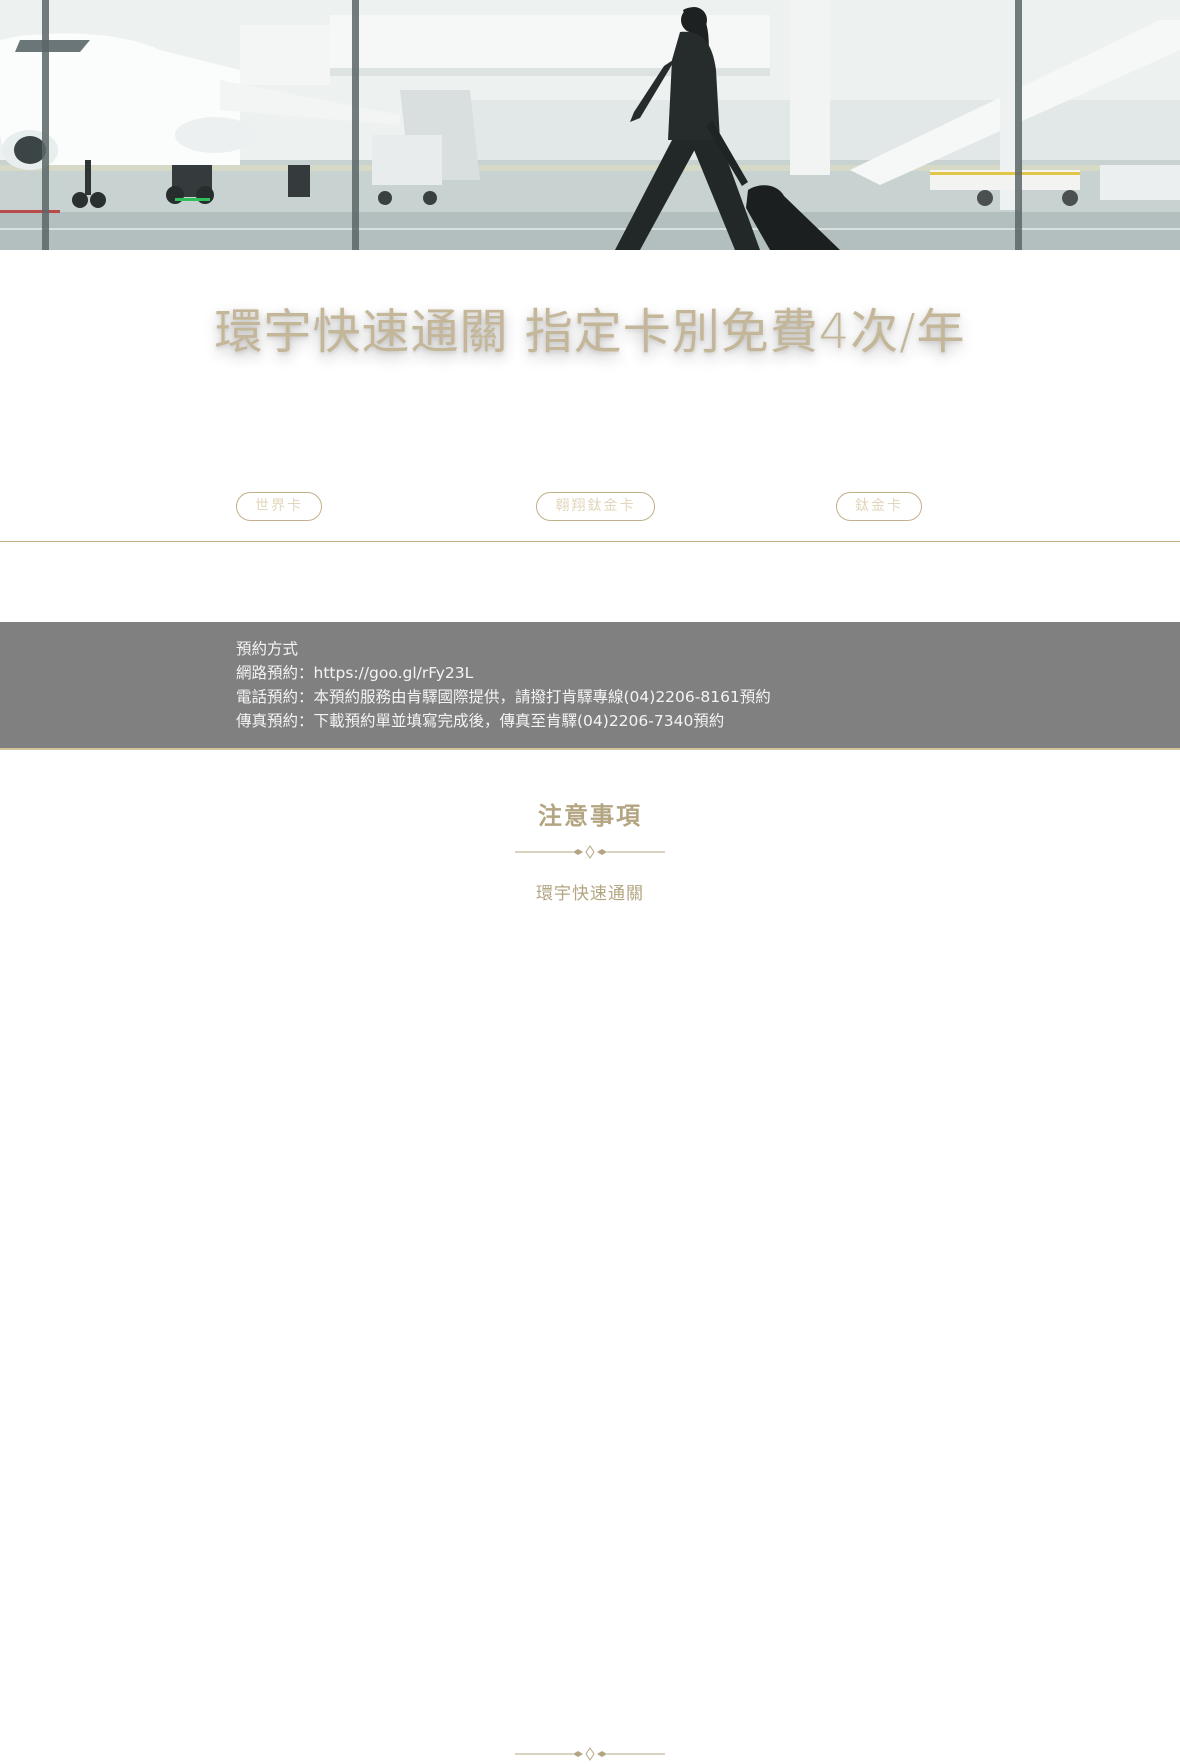  What do you see at coordinates (879, 506) in the screenshot?
I see `tab-titanium-card: 鈦金卡` at bounding box center [879, 506].